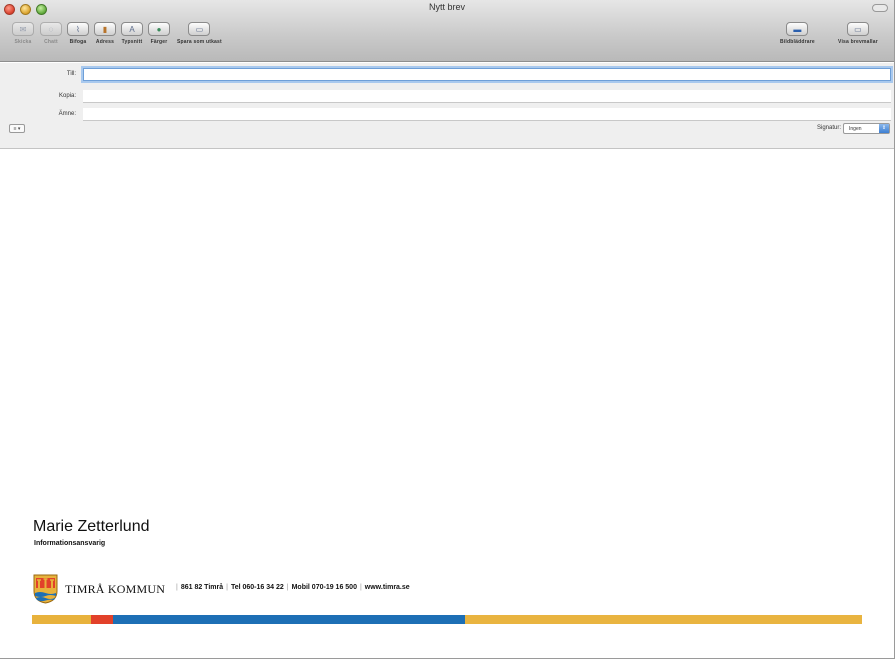 Image resolution: width=895 pixels, height=659 pixels. What do you see at coordinates (199, 42) in the screenshot?
I see `save-draft-label: Spara som utkast` at bounding box center [199, 42].